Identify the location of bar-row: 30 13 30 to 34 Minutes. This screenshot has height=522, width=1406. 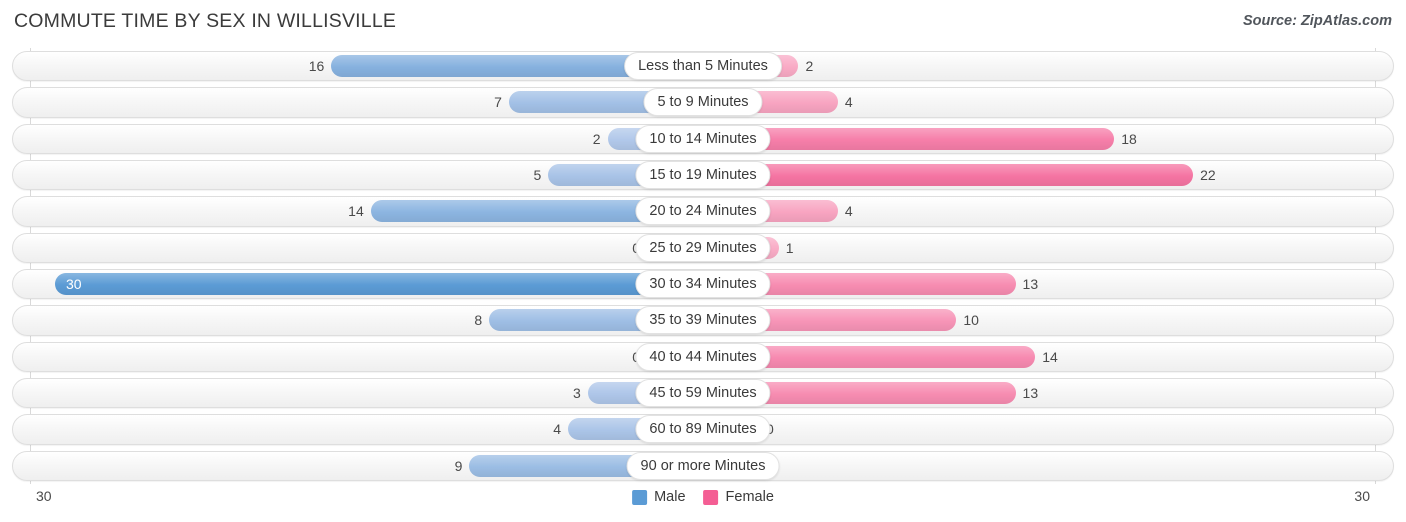
(703, 284).